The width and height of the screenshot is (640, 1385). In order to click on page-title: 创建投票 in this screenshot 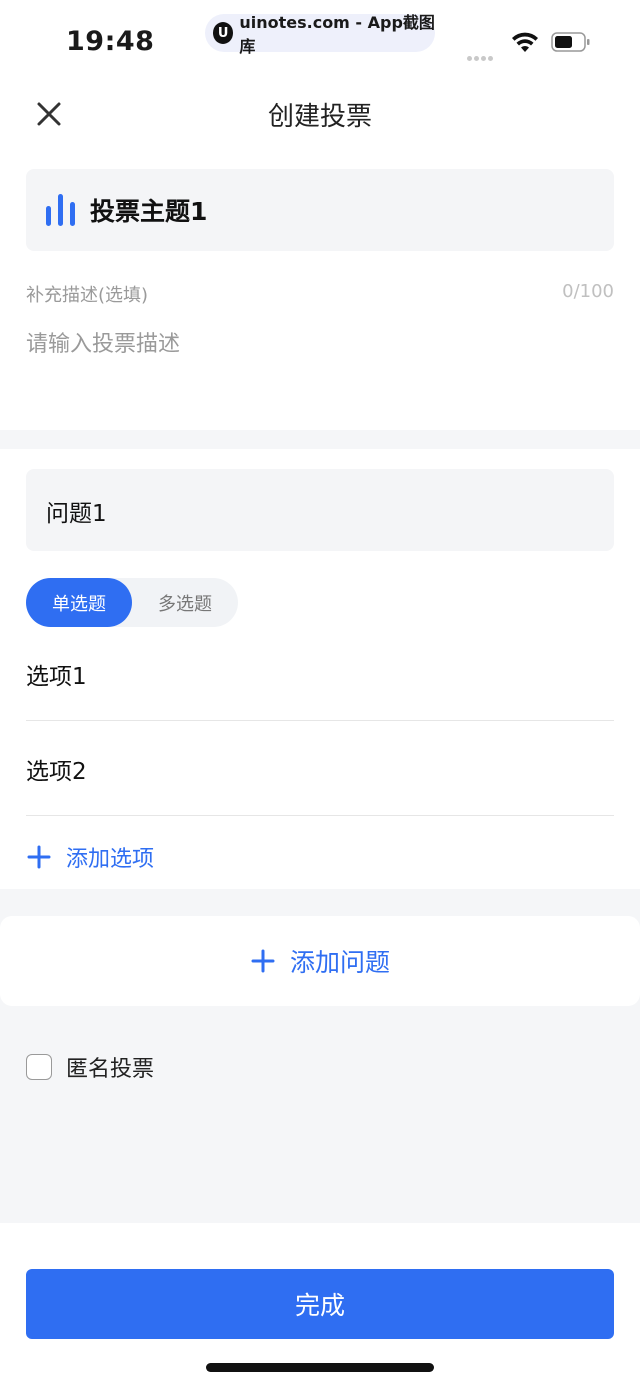, I will do `click(319, 117)`.